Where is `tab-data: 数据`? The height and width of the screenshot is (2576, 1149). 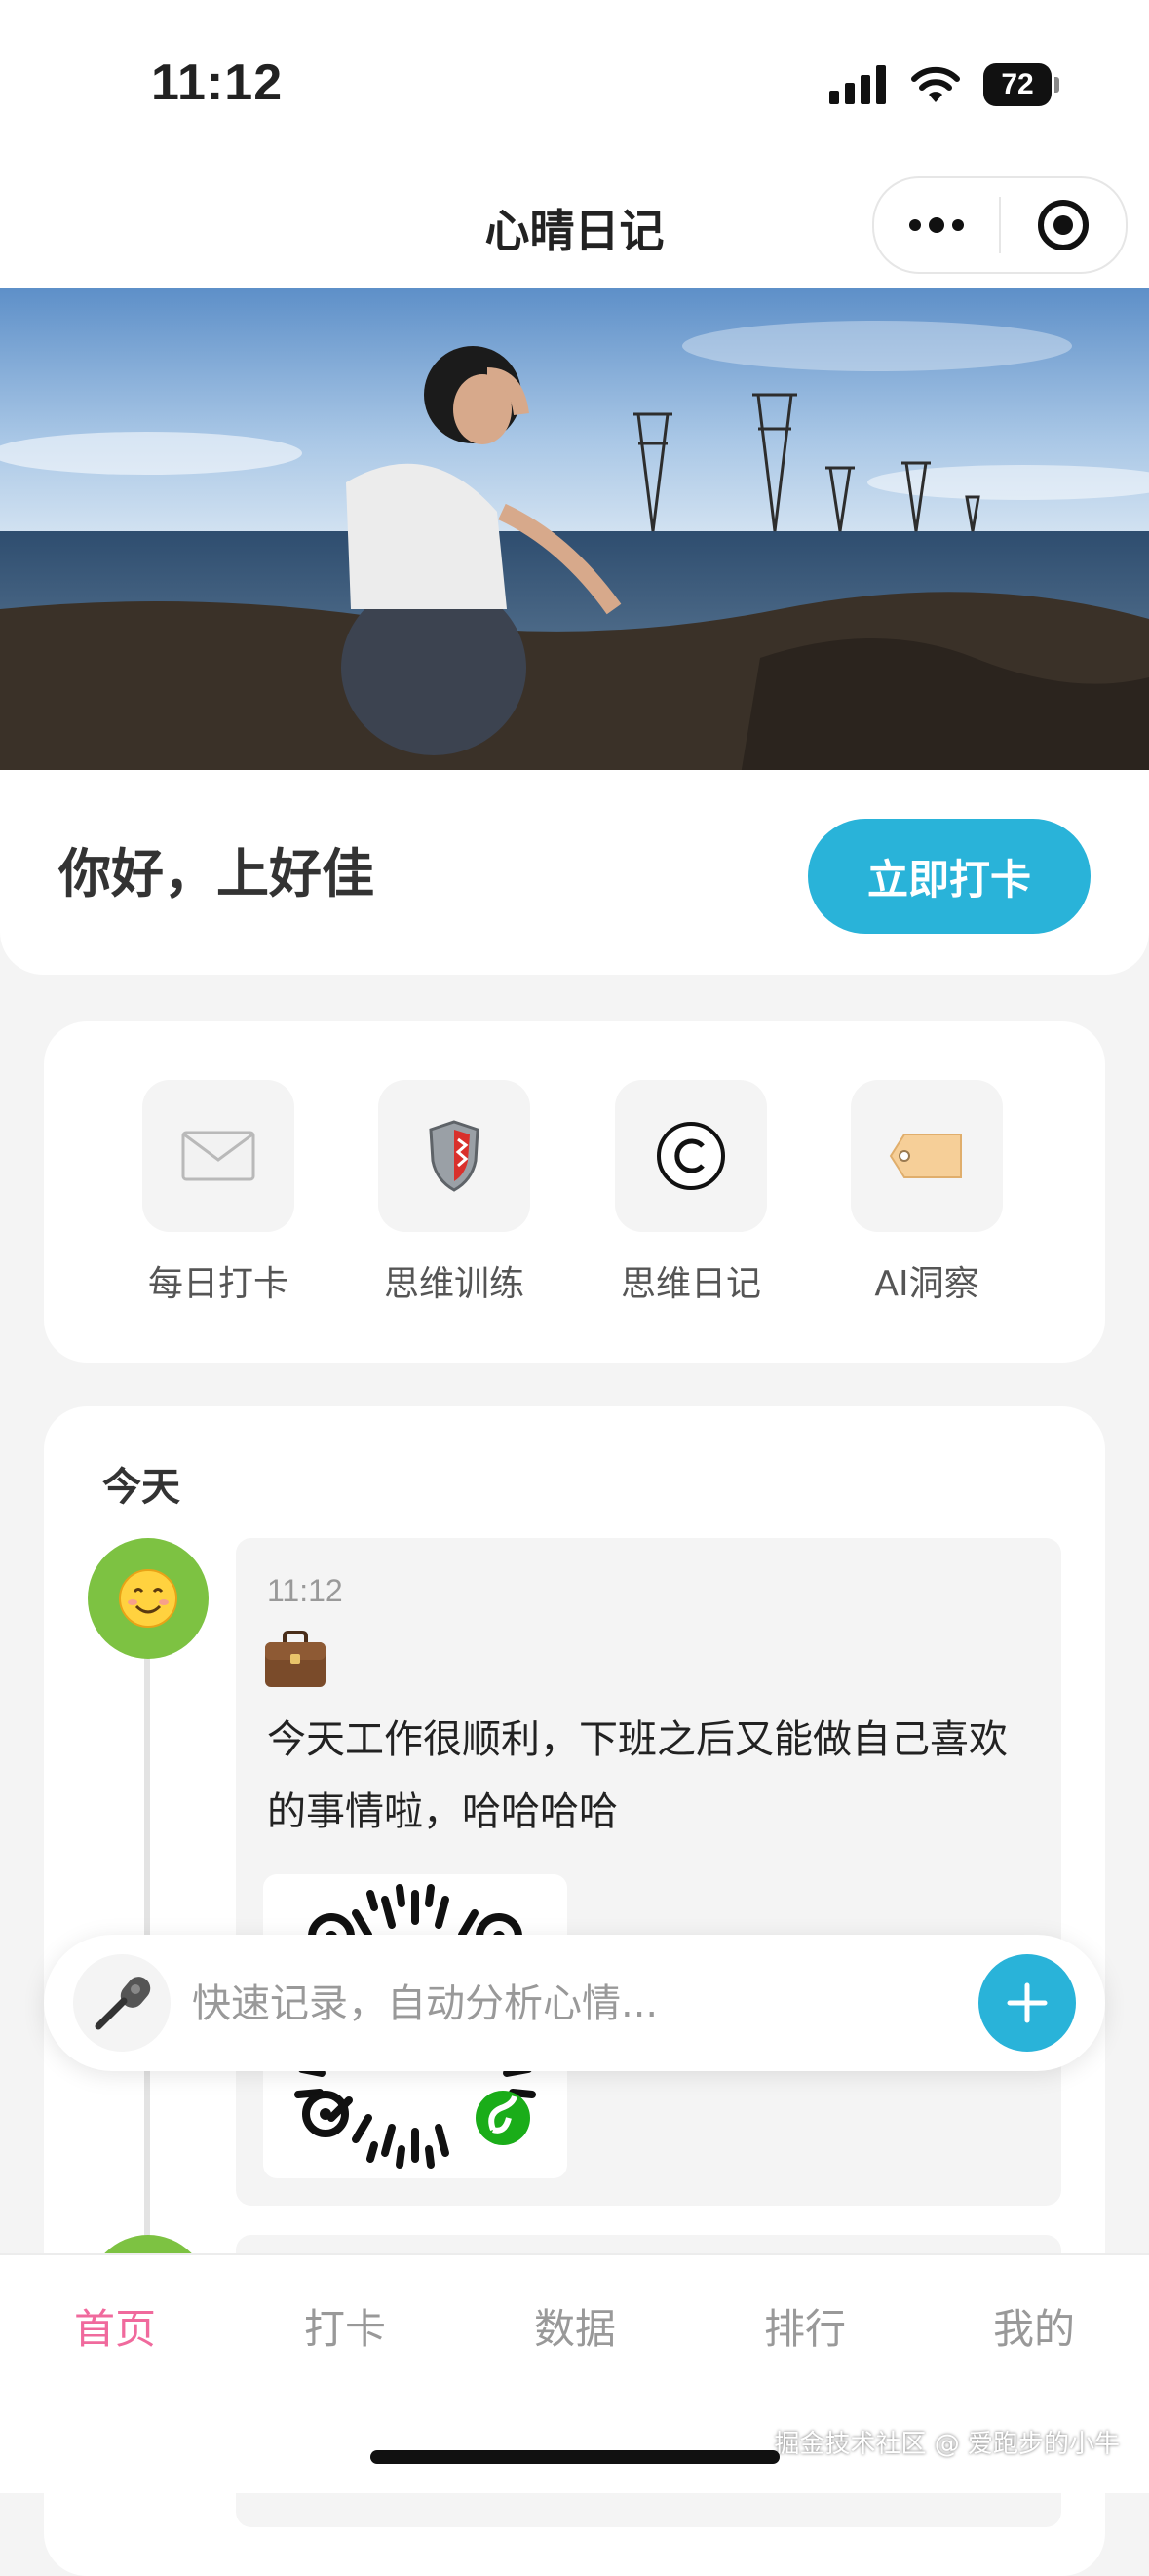
tab-data: 数据 is located at coordinates (575, 2326).